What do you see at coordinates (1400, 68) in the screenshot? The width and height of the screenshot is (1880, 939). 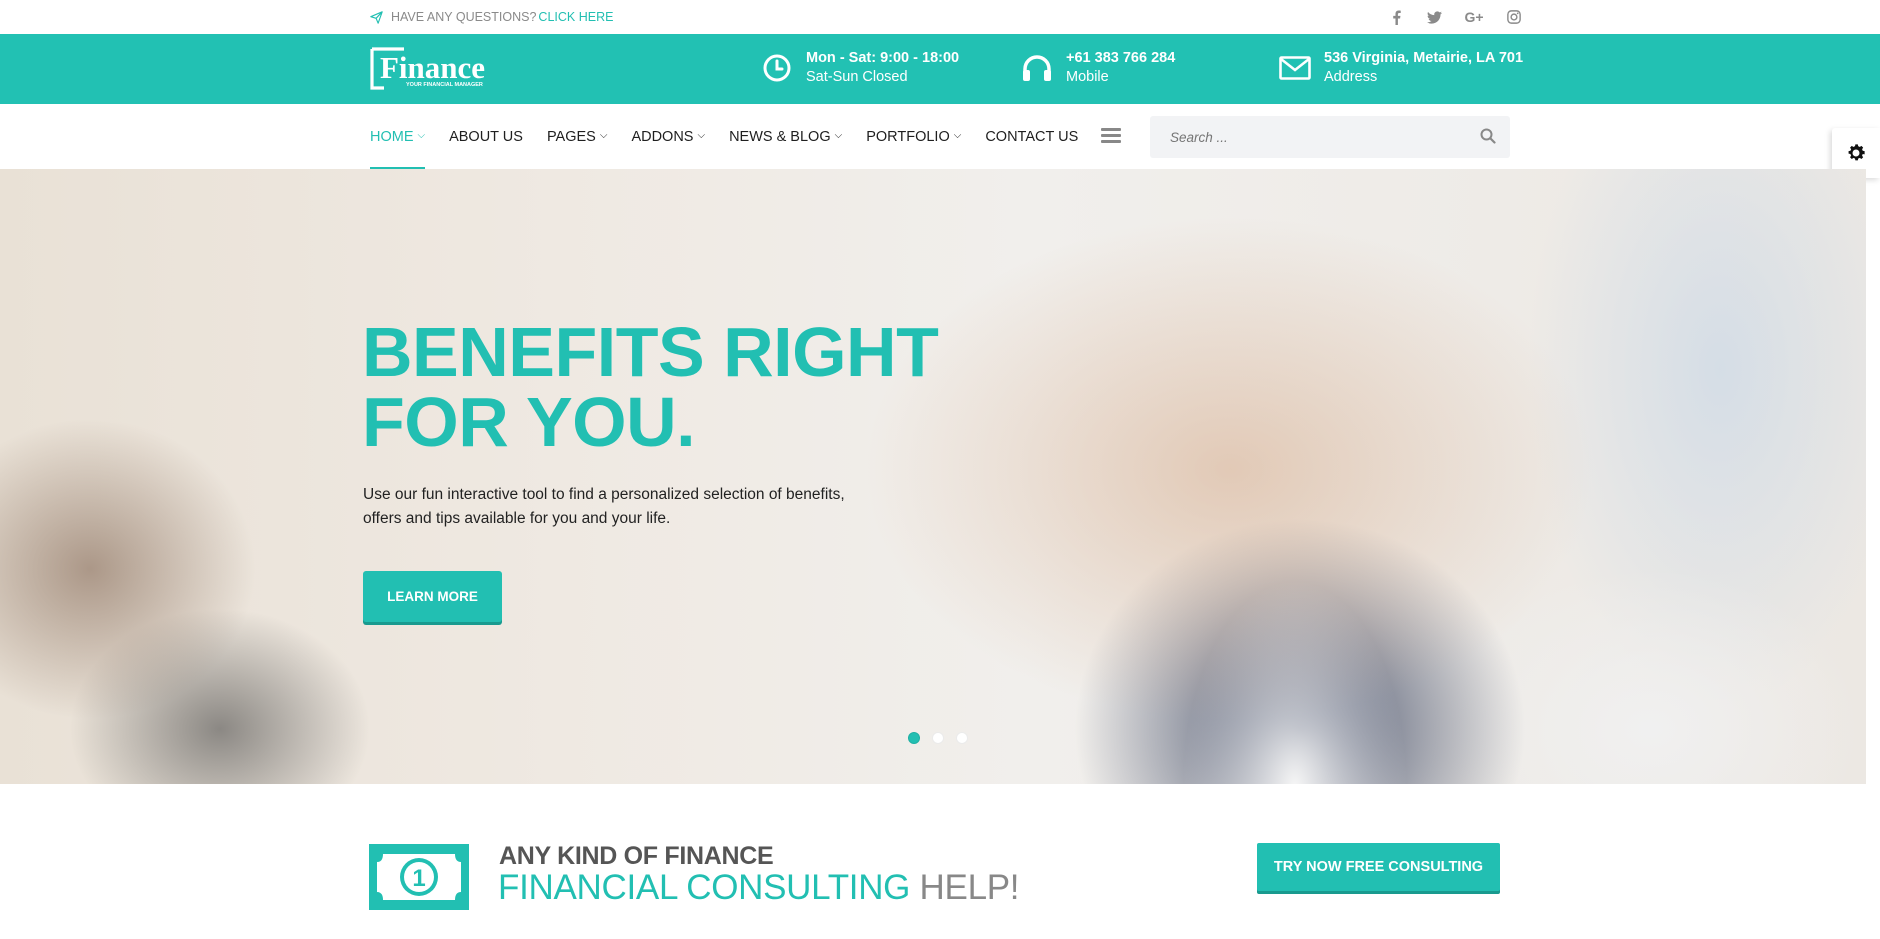 I see `address-info: 536 Virginia, Metairie, LA 701 Address` at bounding box center [1400, 68].